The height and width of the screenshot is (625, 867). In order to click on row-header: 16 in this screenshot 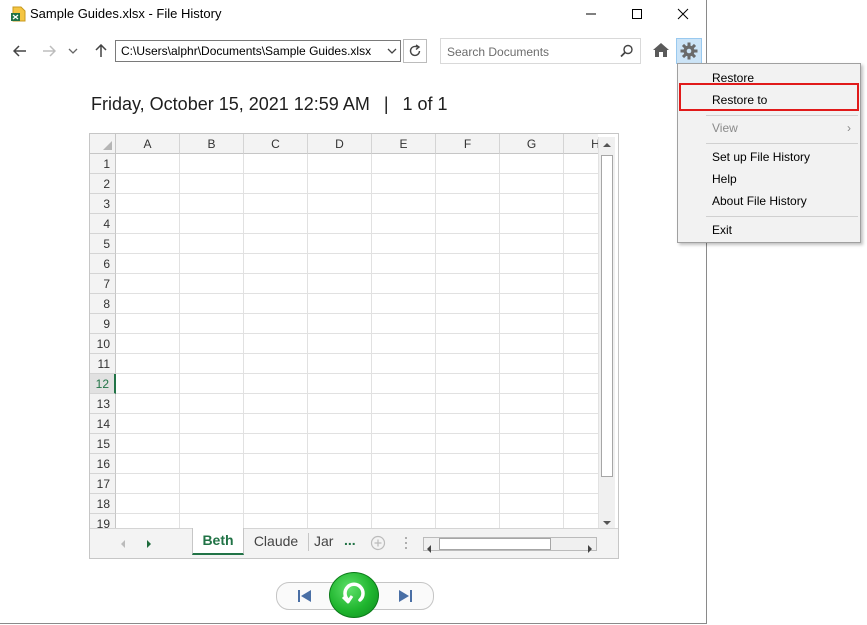, I will do `click(103, 464)`.